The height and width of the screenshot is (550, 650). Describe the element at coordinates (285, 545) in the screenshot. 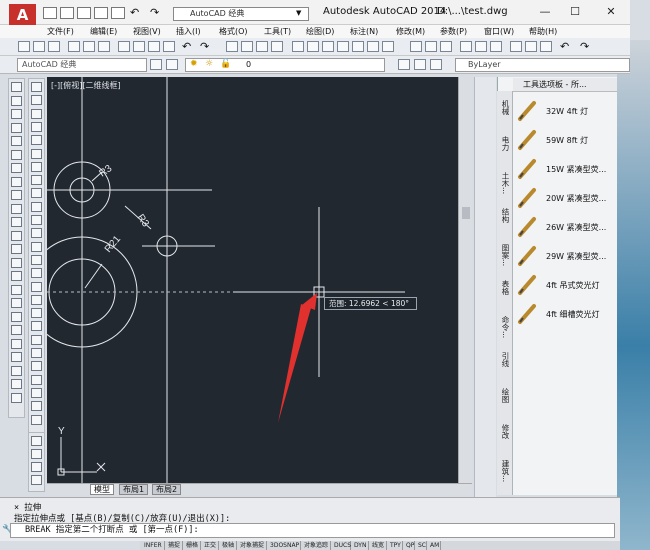

I see `status-toggle-button: 3DOSNAP` at that location.